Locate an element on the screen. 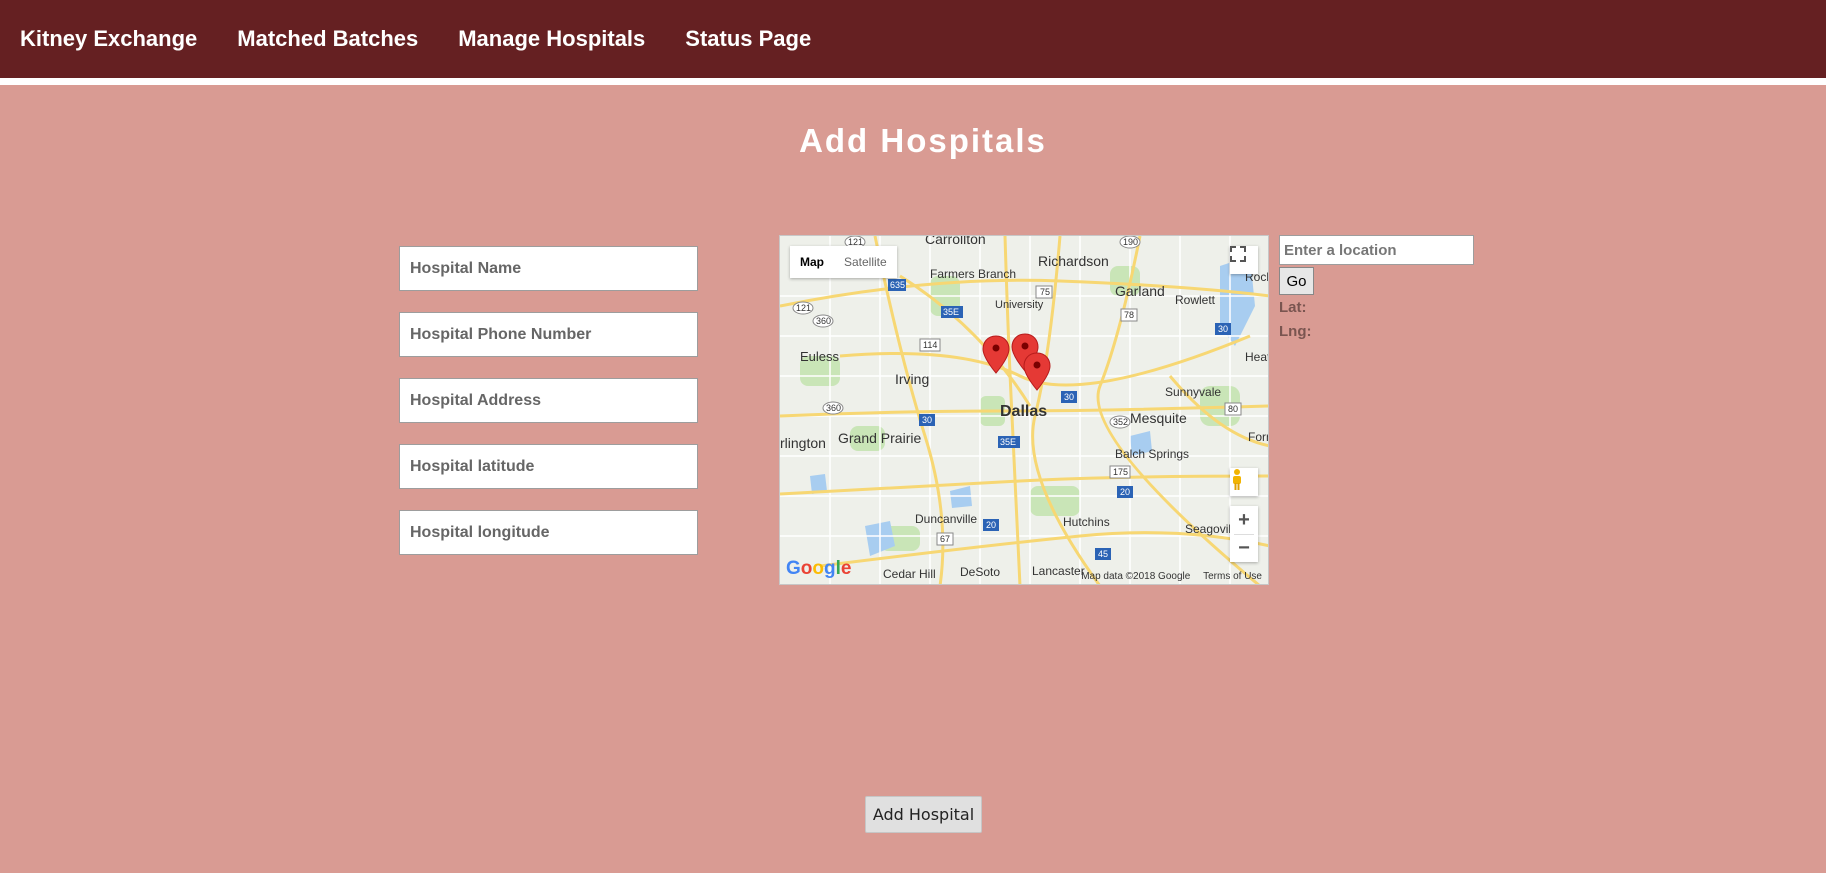 The height and width of the screenshot is (873, 1826). zoom-control: + − is located at coordinates (1244, 534).